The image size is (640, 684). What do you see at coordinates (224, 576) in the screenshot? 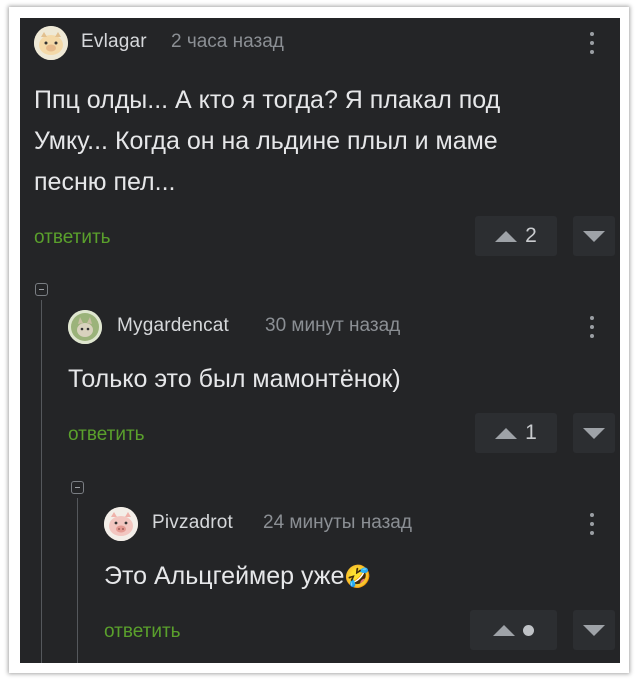
I see `comment-text-line: Это Альцгеймер уже` at bounding box center [224, 576].